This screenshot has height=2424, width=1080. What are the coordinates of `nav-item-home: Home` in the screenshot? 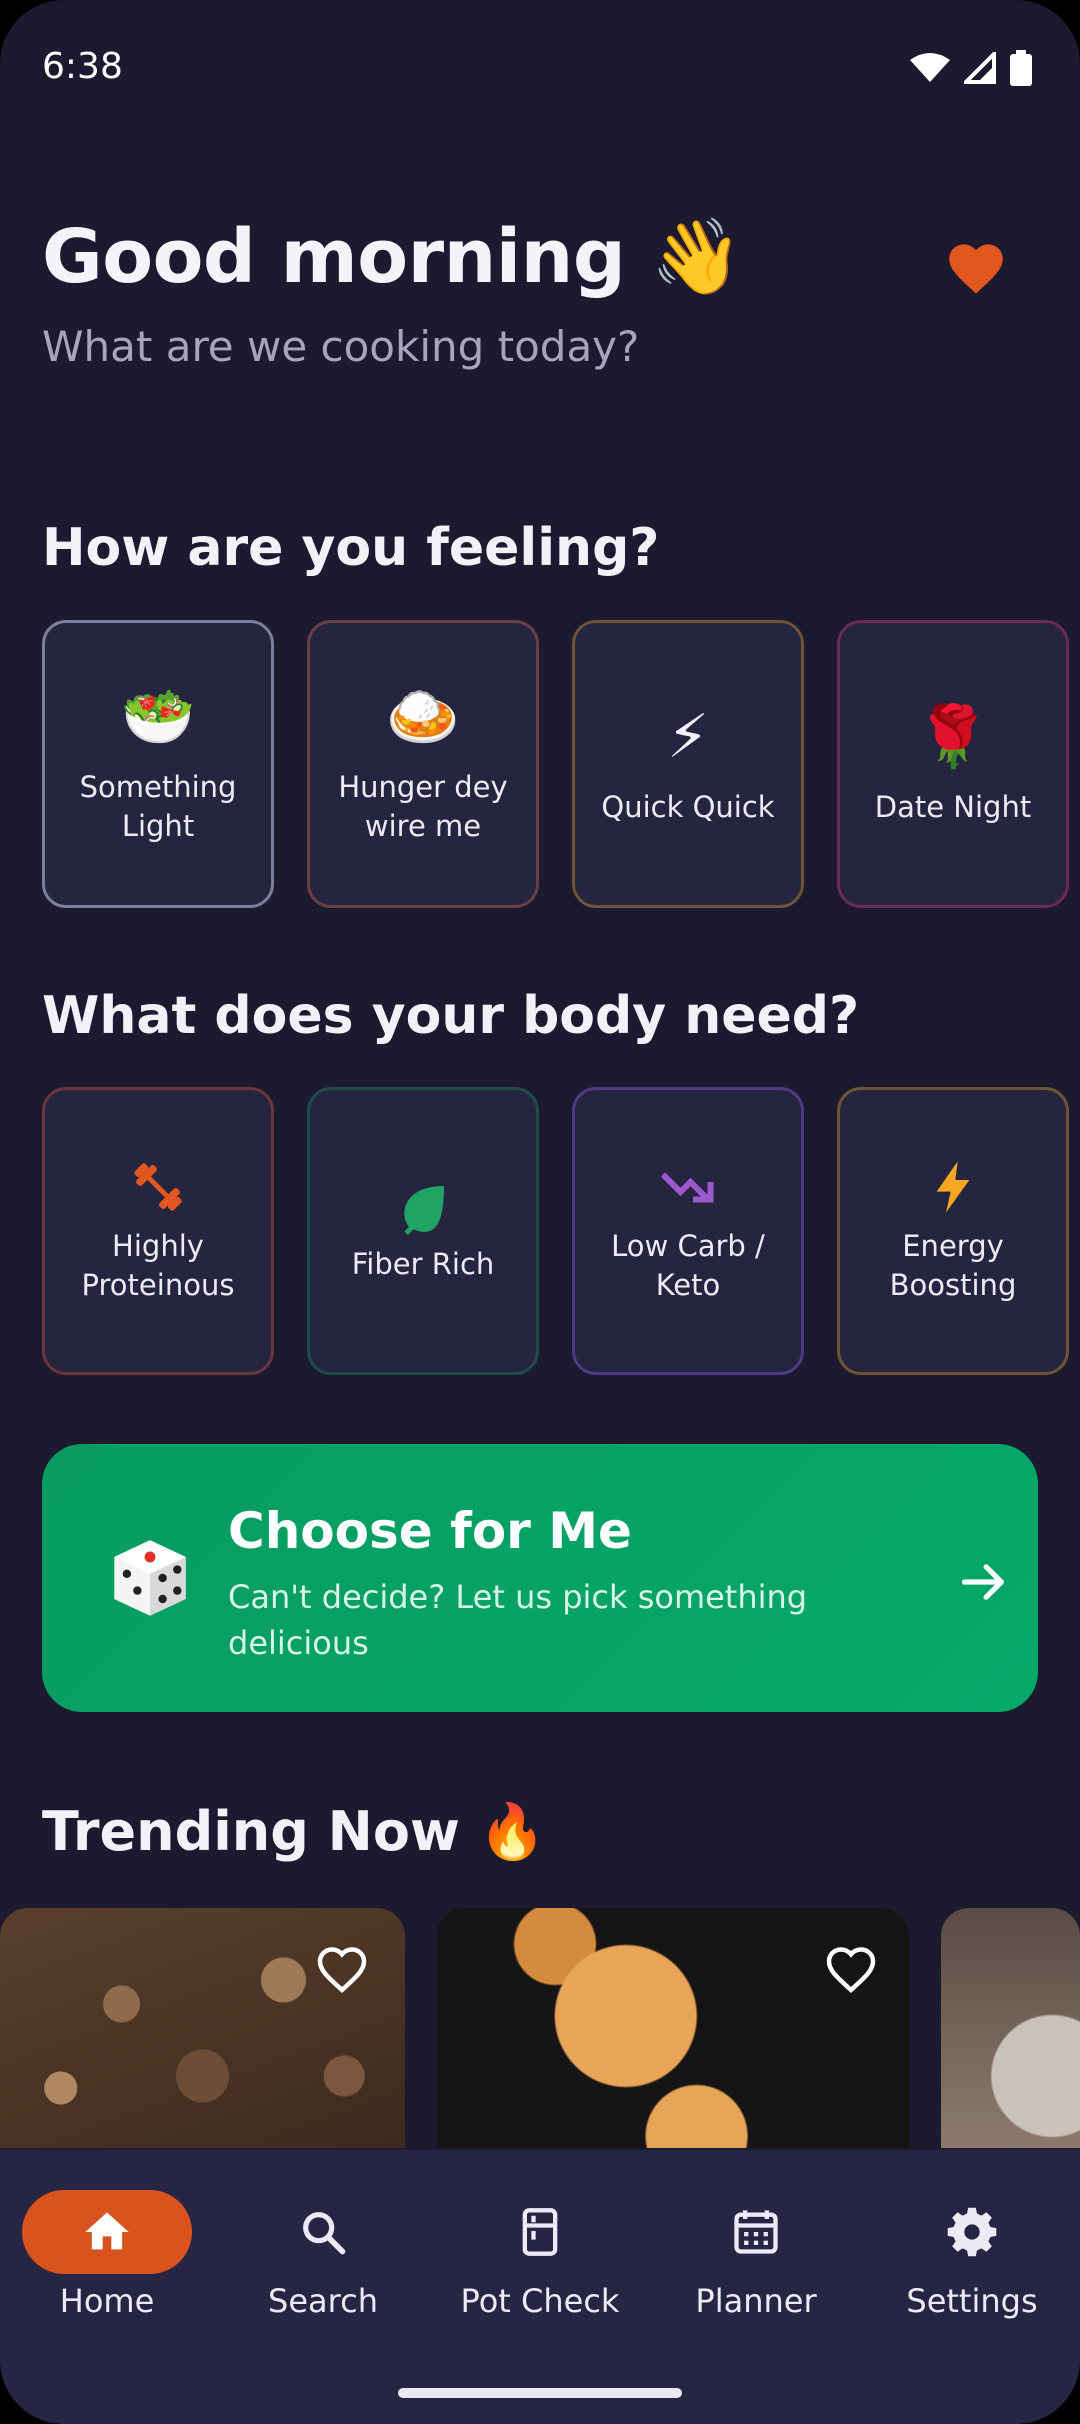 It's located at (107, 2255).